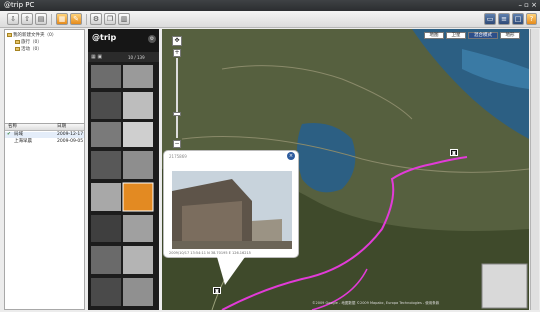 This screenshot has height=312, width=540. What do you see at coordinates (483, 35) in the screenshot?
I see `map-type-hybrid: 混合模式` at bounding box center [483, 35].